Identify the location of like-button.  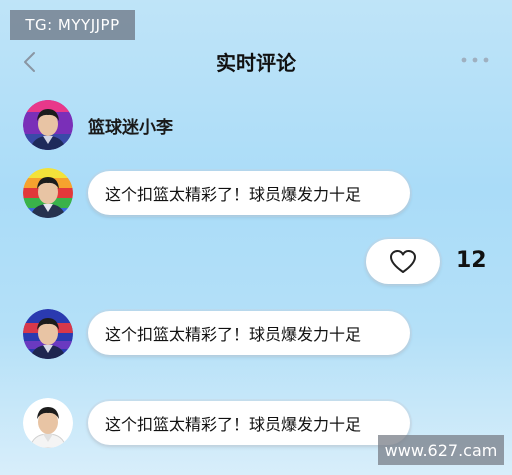
(403, 261).